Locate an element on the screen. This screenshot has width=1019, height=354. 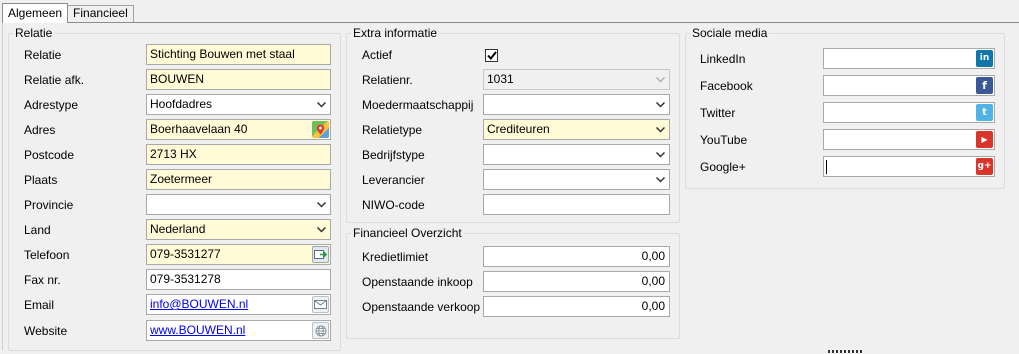
land-value: Nederland is located at coordinates (178, 229).